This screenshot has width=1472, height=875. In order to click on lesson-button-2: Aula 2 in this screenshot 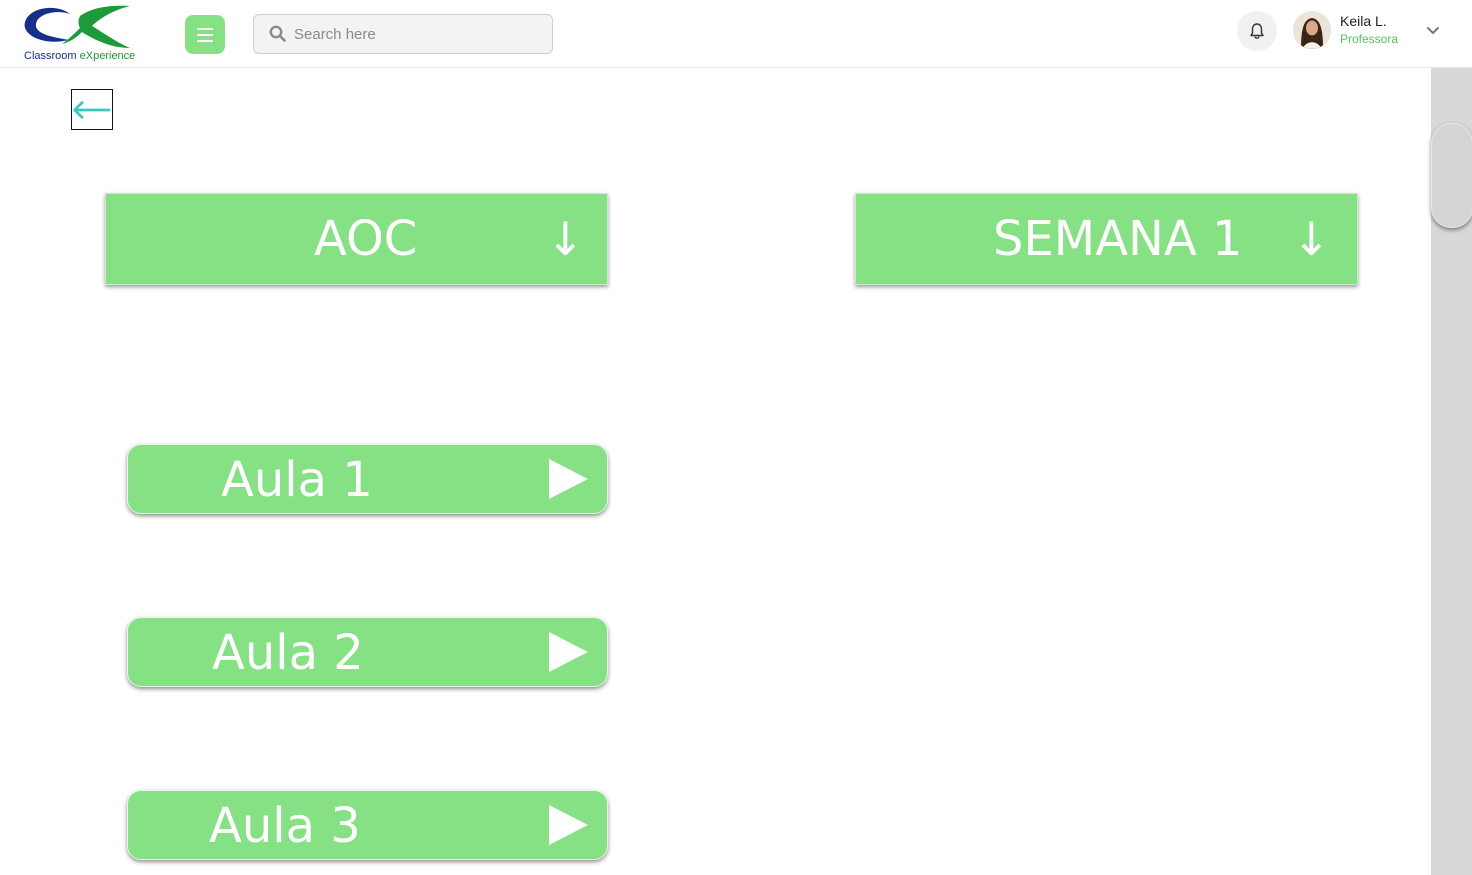, I will do `click(367, 652)`.